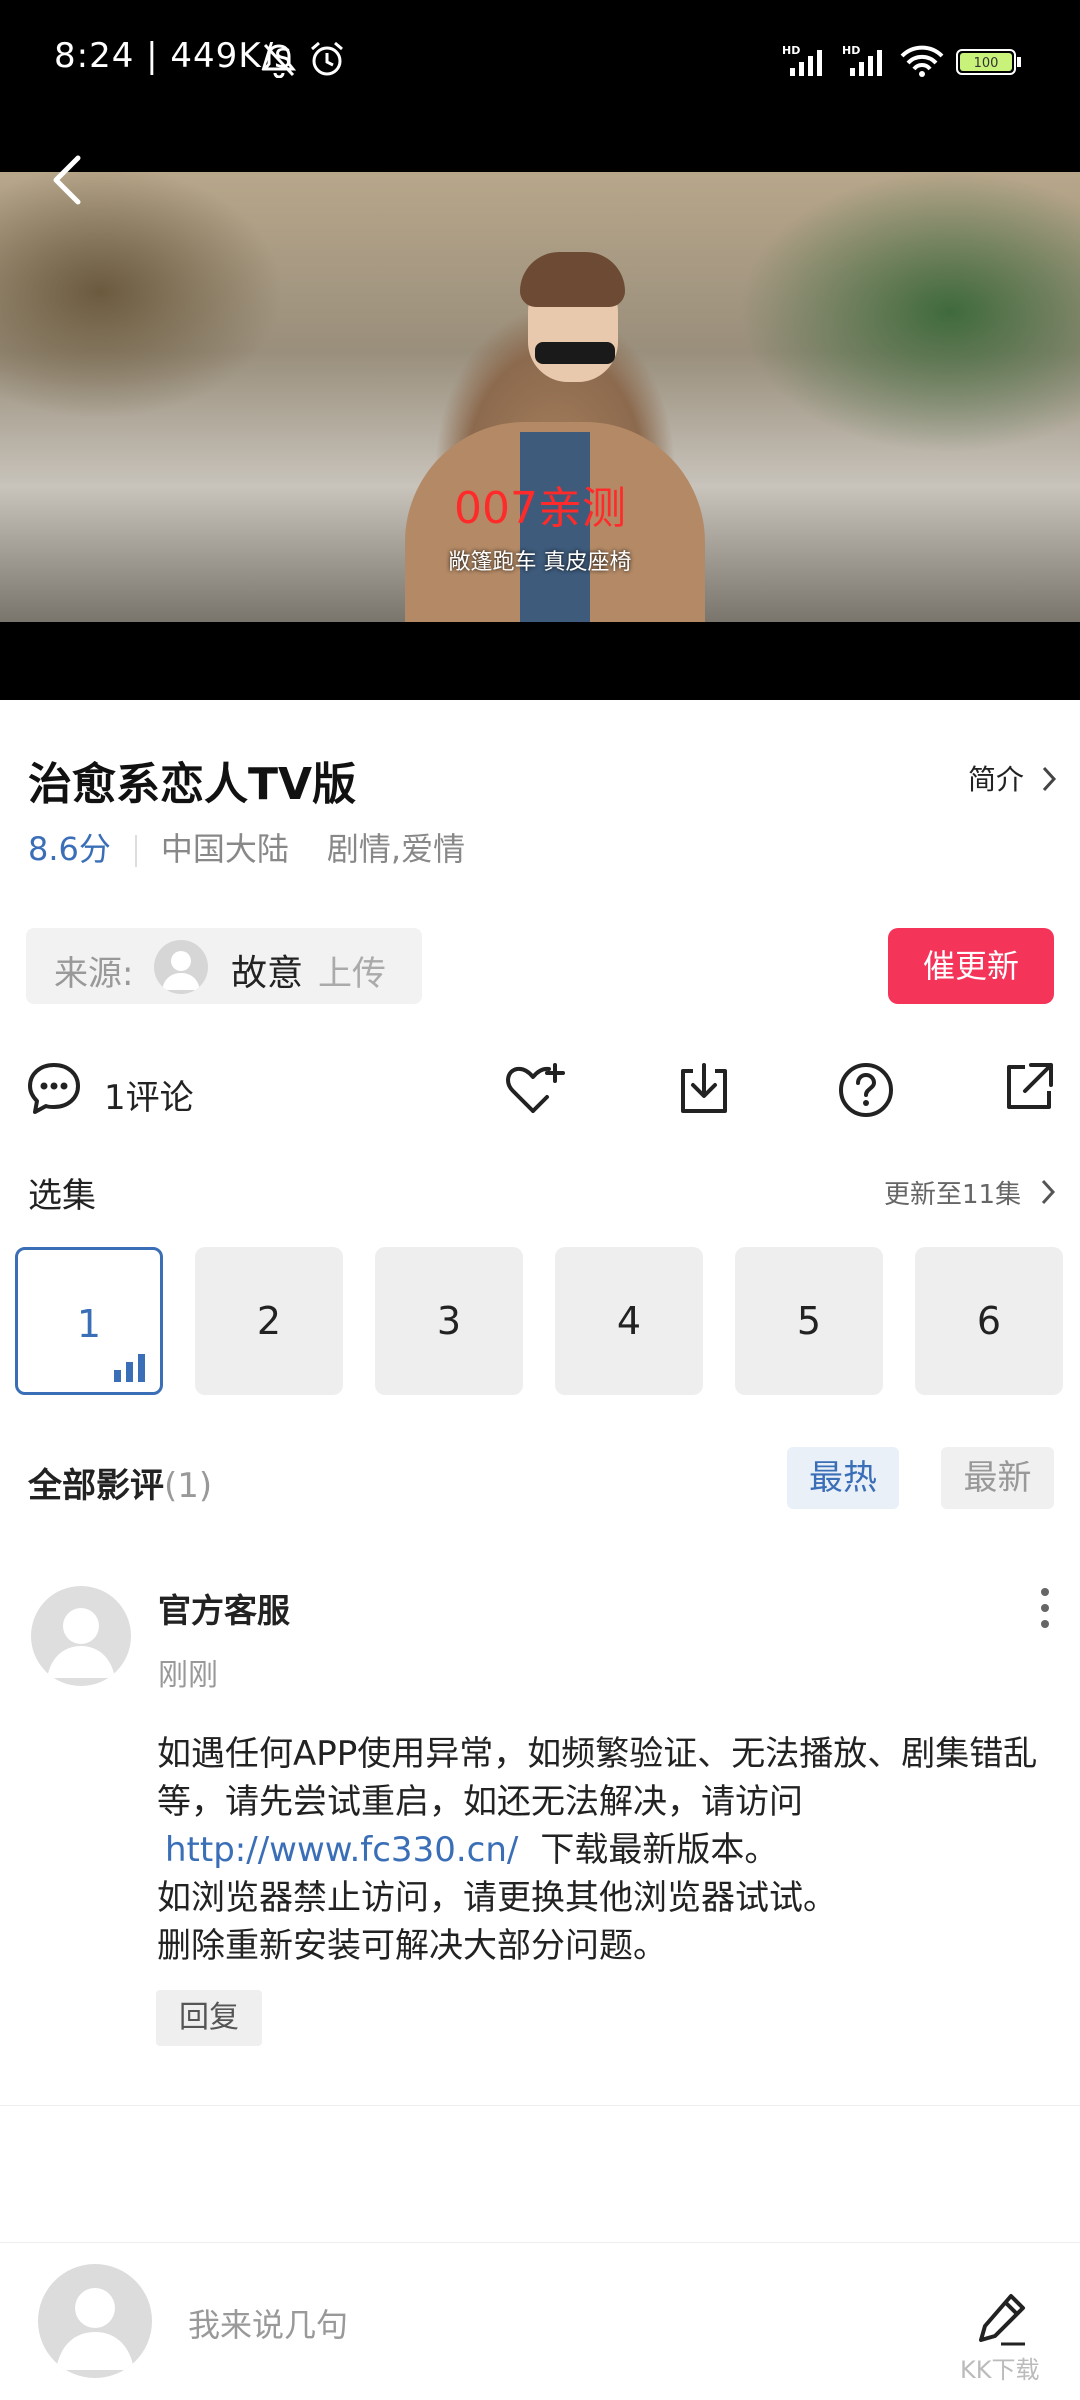 The width and height of the screenshot is (1080, 2400). I want to click on reviews-title: 全部影评(1), so click(120, 1482).